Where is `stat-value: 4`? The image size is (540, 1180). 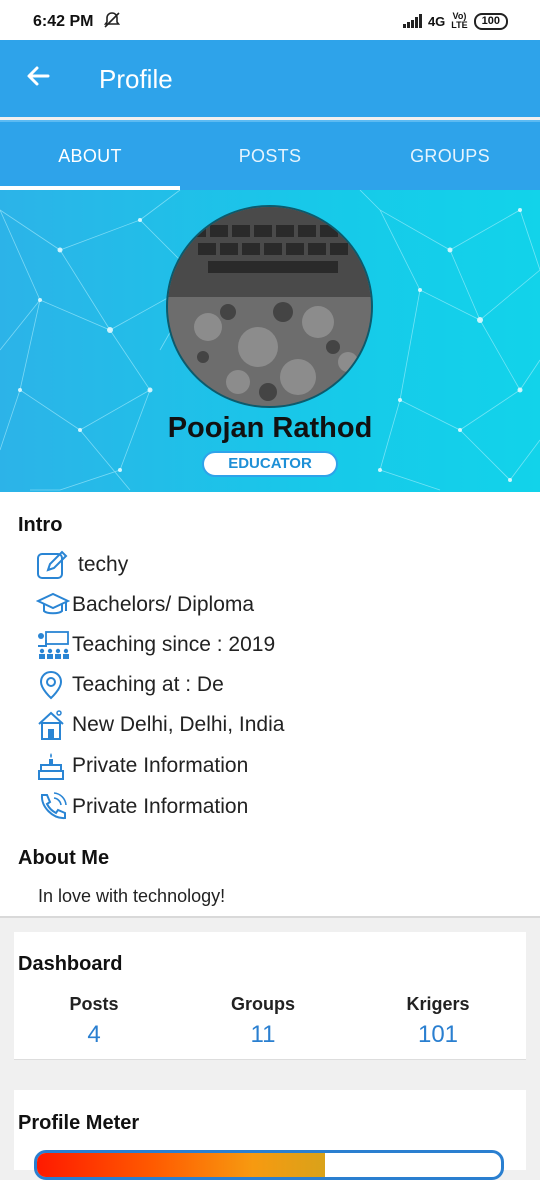 stat-value: 4 is located at coordinates (94, 1034).